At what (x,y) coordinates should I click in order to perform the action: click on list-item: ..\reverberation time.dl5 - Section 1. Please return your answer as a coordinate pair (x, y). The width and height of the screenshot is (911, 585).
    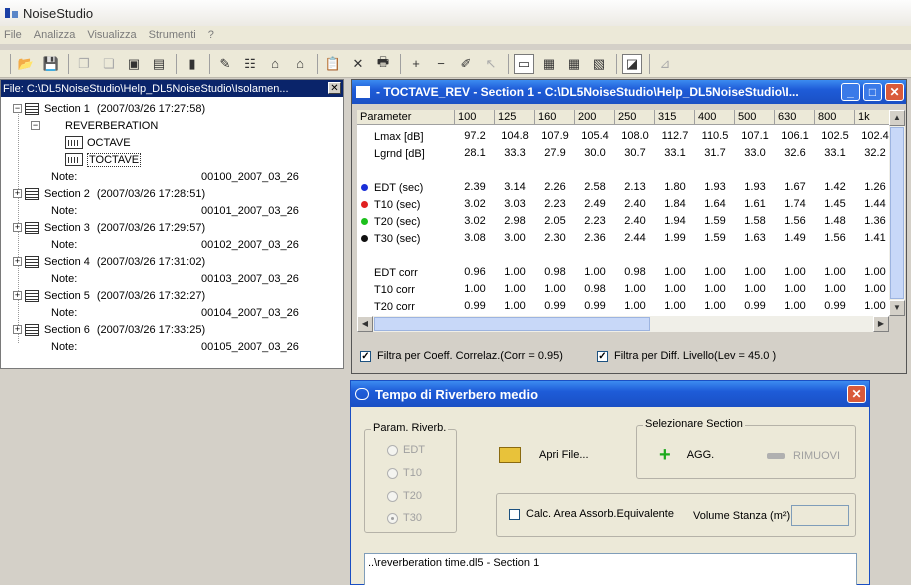
    Looking at the image, I should click on (610, 563).